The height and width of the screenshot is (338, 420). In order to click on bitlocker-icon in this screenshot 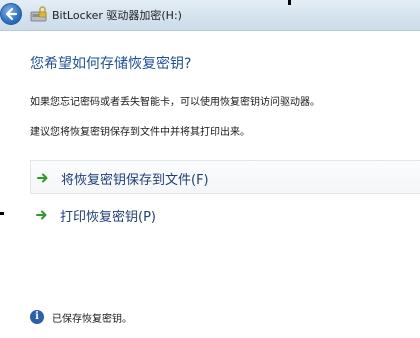, I will do `click(38, 14)`.